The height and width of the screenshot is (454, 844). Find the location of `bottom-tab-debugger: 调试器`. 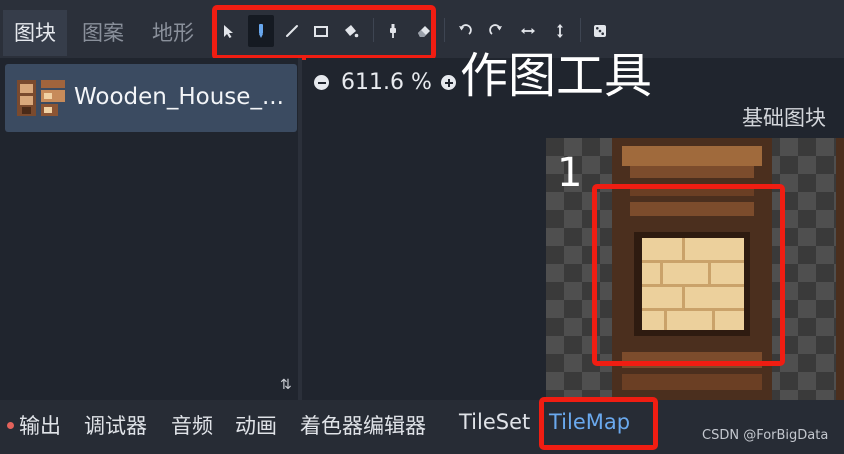

bottom-tab-debugger: 调试器 is located at coordinates (115, 425).